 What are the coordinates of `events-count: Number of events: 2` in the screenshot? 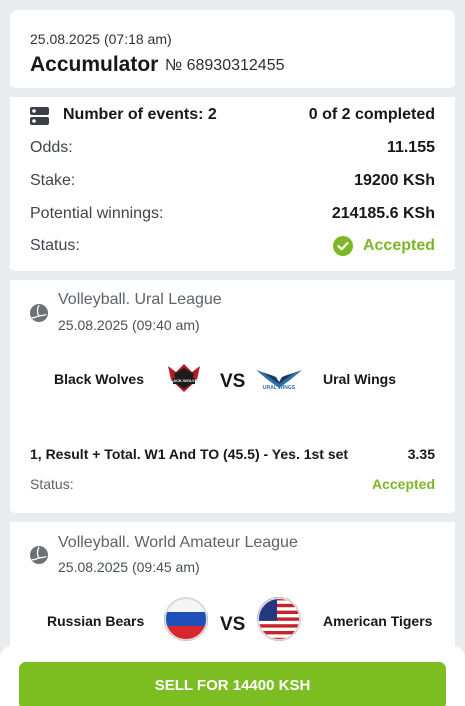 It's located at (140, 114).